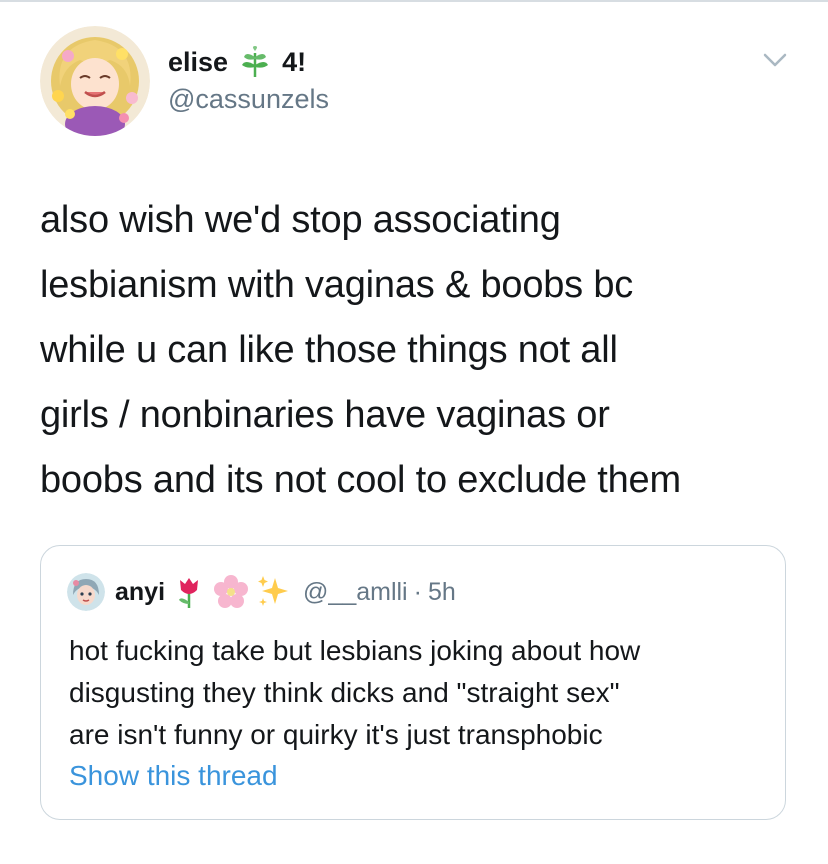 This screenshot has height=864, width=828. I want to click on chevron-down-icon, so click(775, 60).